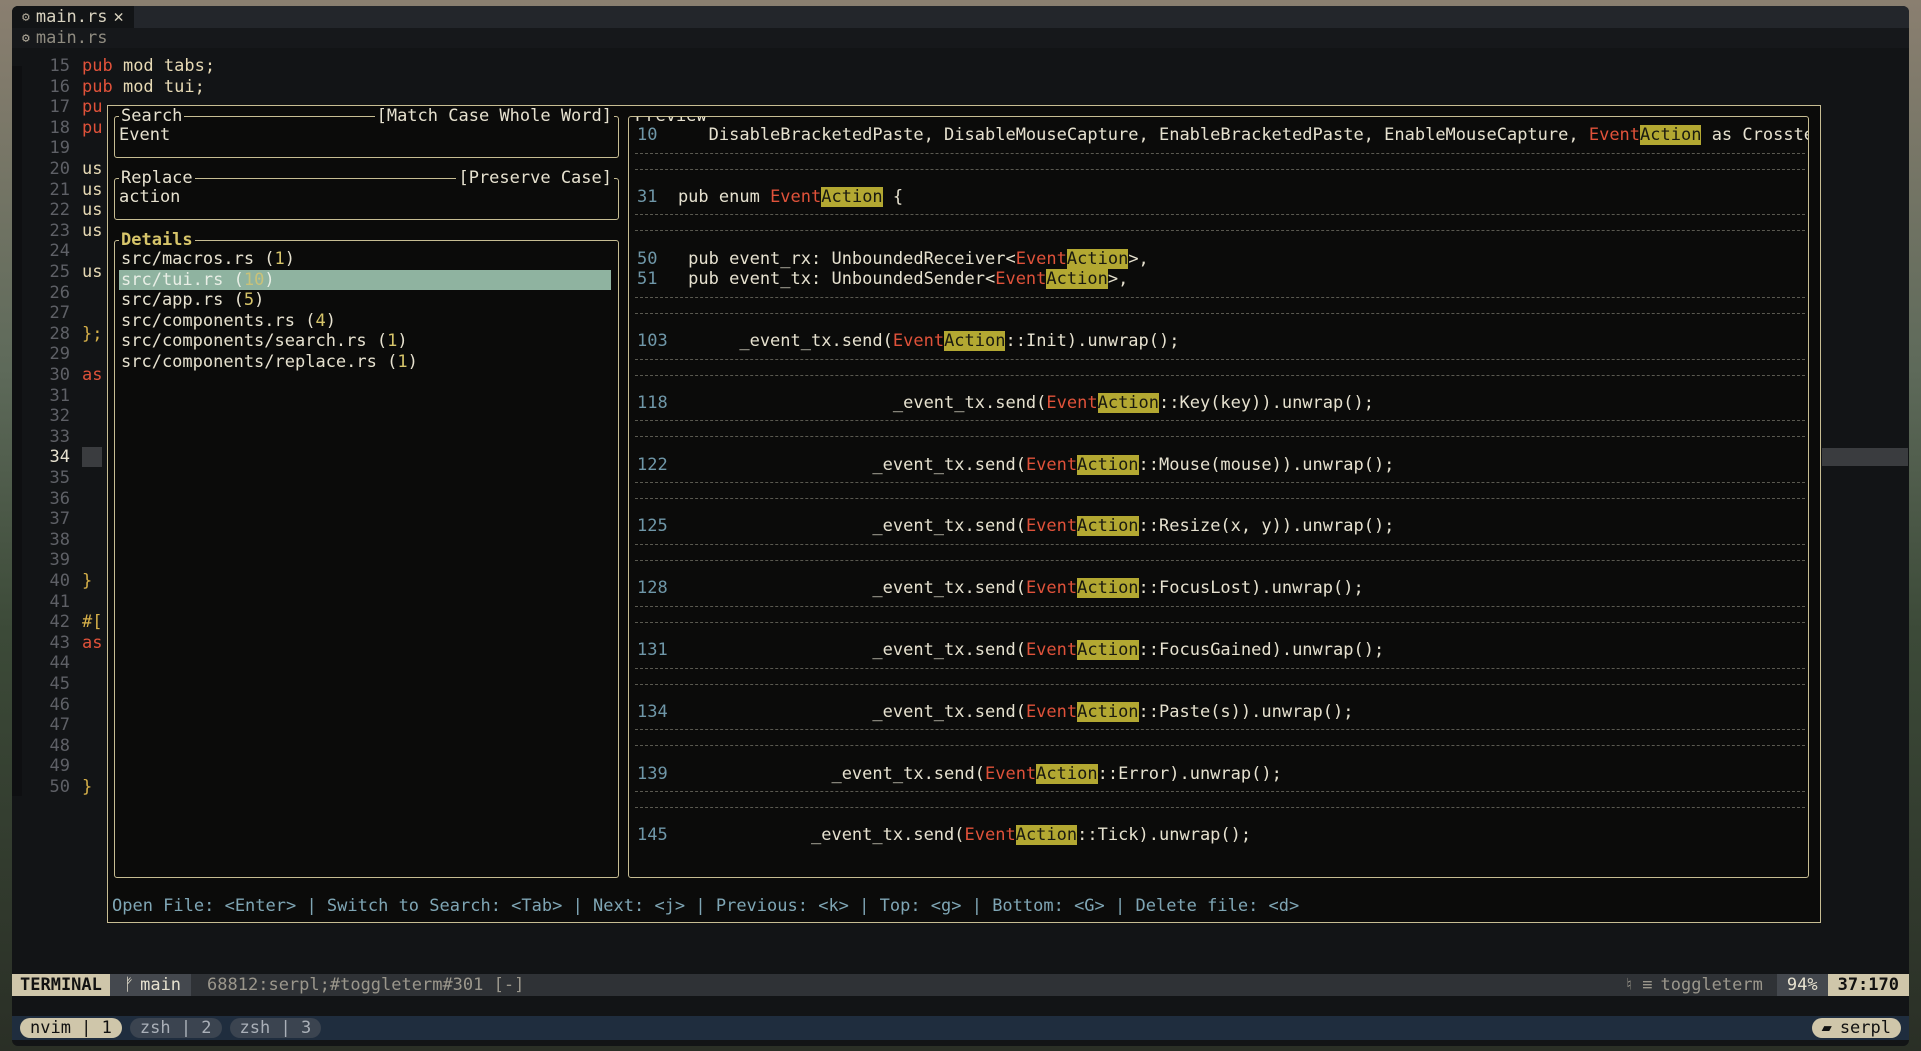 Image resolution: width=1921 pixels, height=1051 pixels. I want to click on list-icon: ≡, so click(1647, 985).